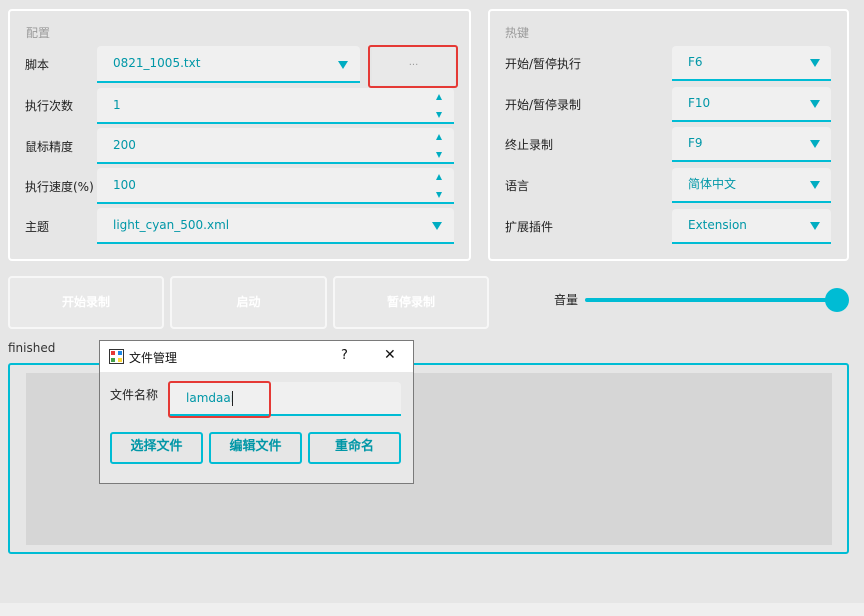 The width and height of the screenshot is (864, 616). I want to click on edit-file-button: 编辑文件, so click(255, 448).